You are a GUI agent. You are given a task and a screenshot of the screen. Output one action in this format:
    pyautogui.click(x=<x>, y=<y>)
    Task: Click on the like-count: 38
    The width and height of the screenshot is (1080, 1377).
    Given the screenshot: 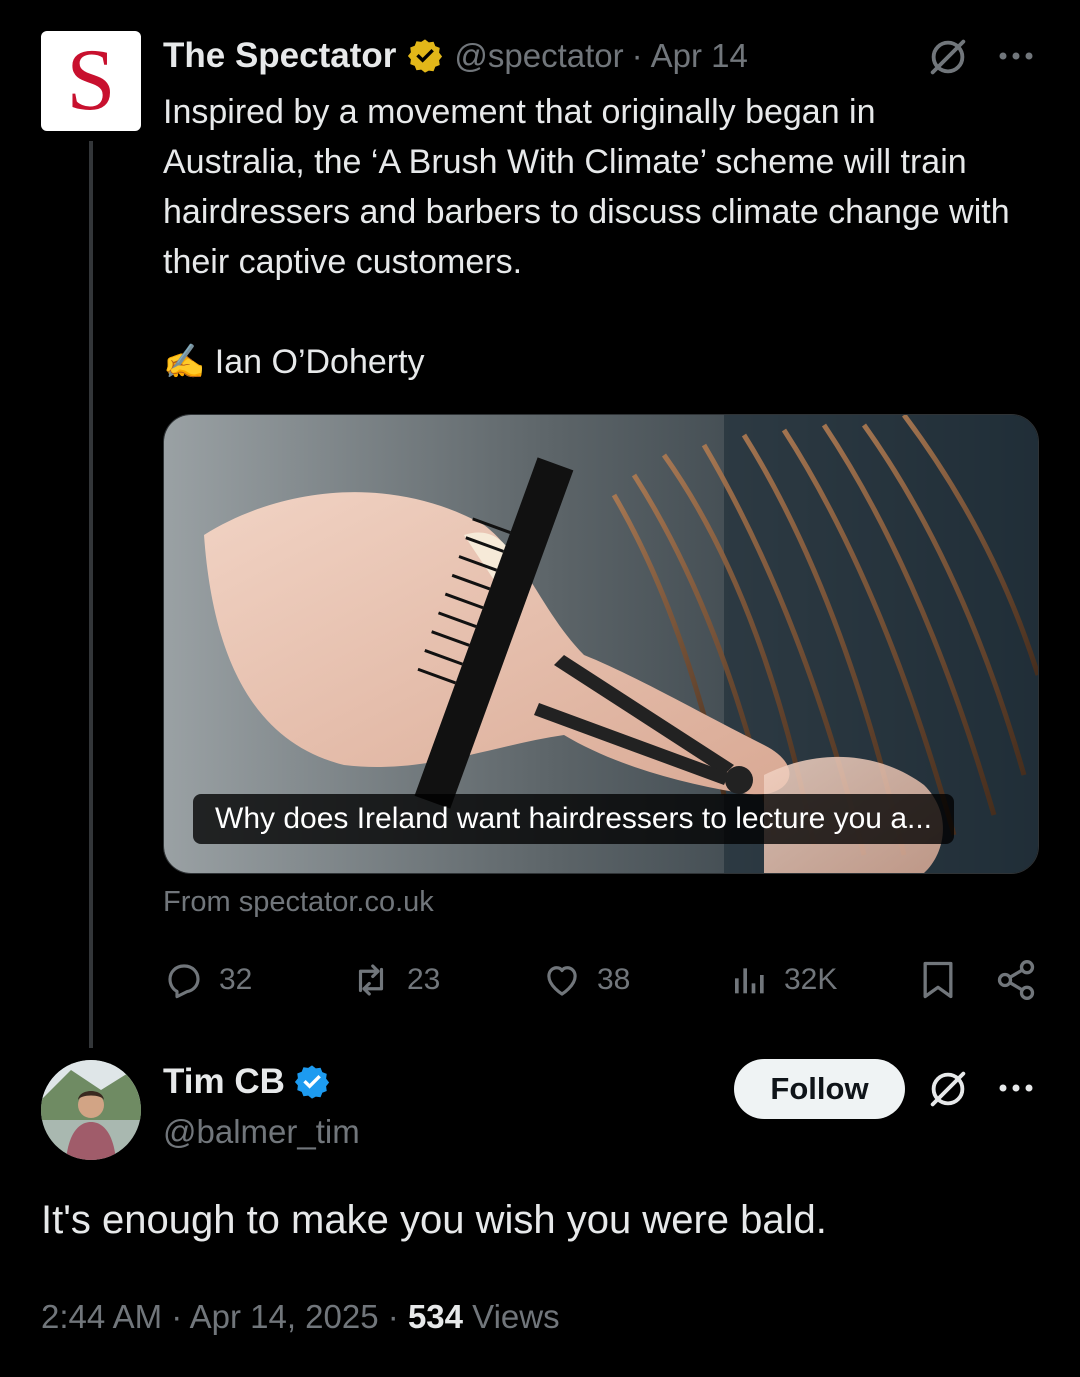 What is the action you would take?
    pyautogui.click(x=614, y=979)
    